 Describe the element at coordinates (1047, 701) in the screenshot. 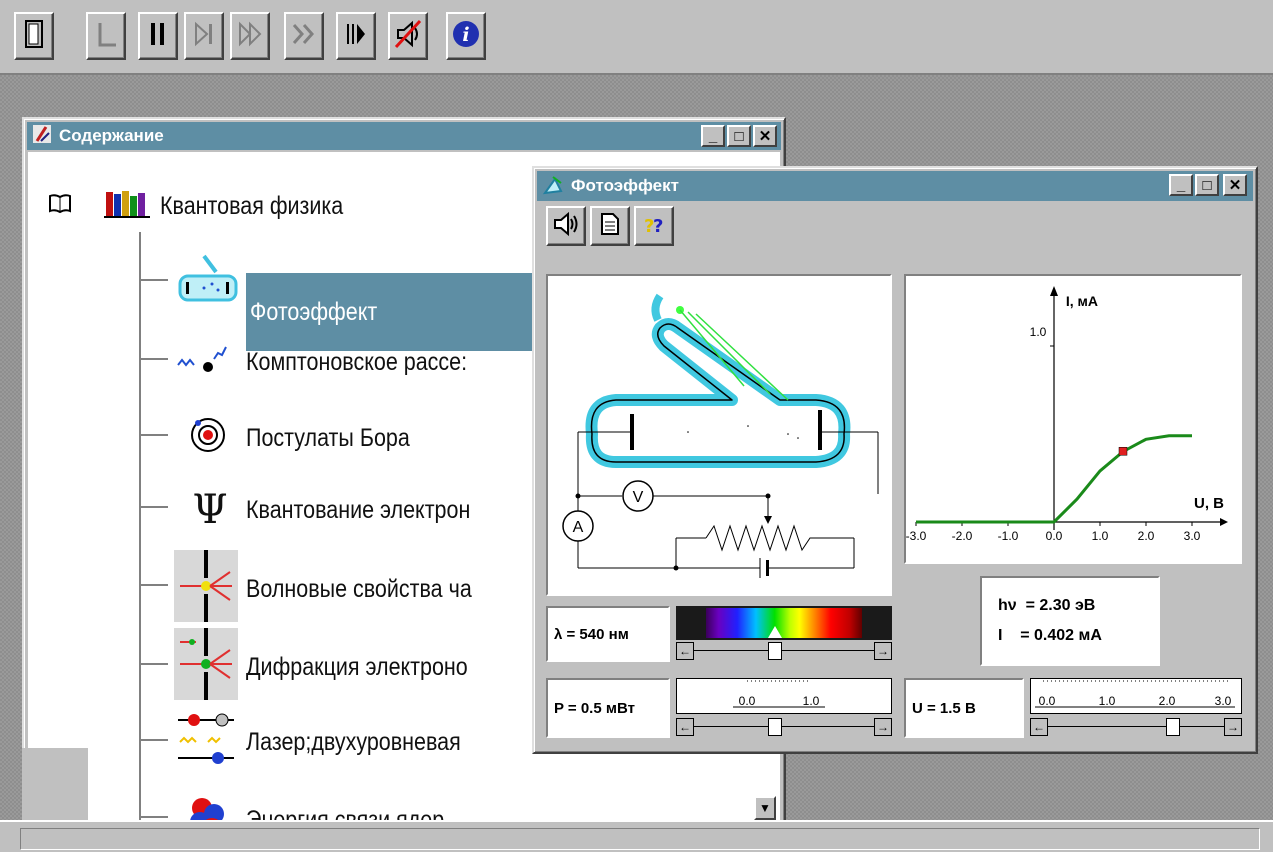

I see `voltage-scale-0: 0.0` at that location.